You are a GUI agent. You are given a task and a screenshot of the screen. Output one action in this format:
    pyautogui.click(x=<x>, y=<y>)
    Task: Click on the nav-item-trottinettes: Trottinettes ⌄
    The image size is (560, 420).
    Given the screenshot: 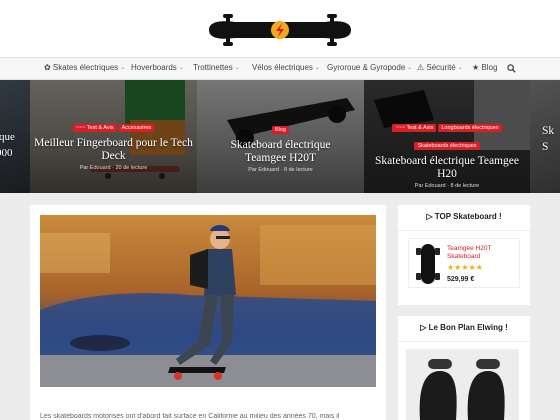 What is the action you would take?
    pyautogui.click(x=216, y=67)
    